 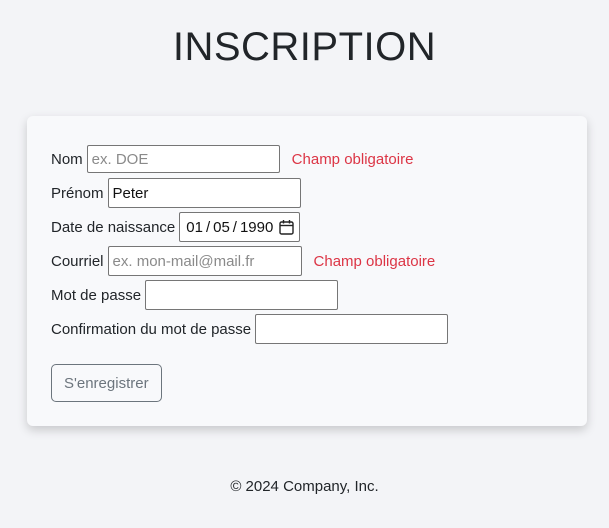 What do you see at coordinates (106, 383) in the screenshot?
I see `register-button: S'enregistrer` at bounding box center [106, 383].